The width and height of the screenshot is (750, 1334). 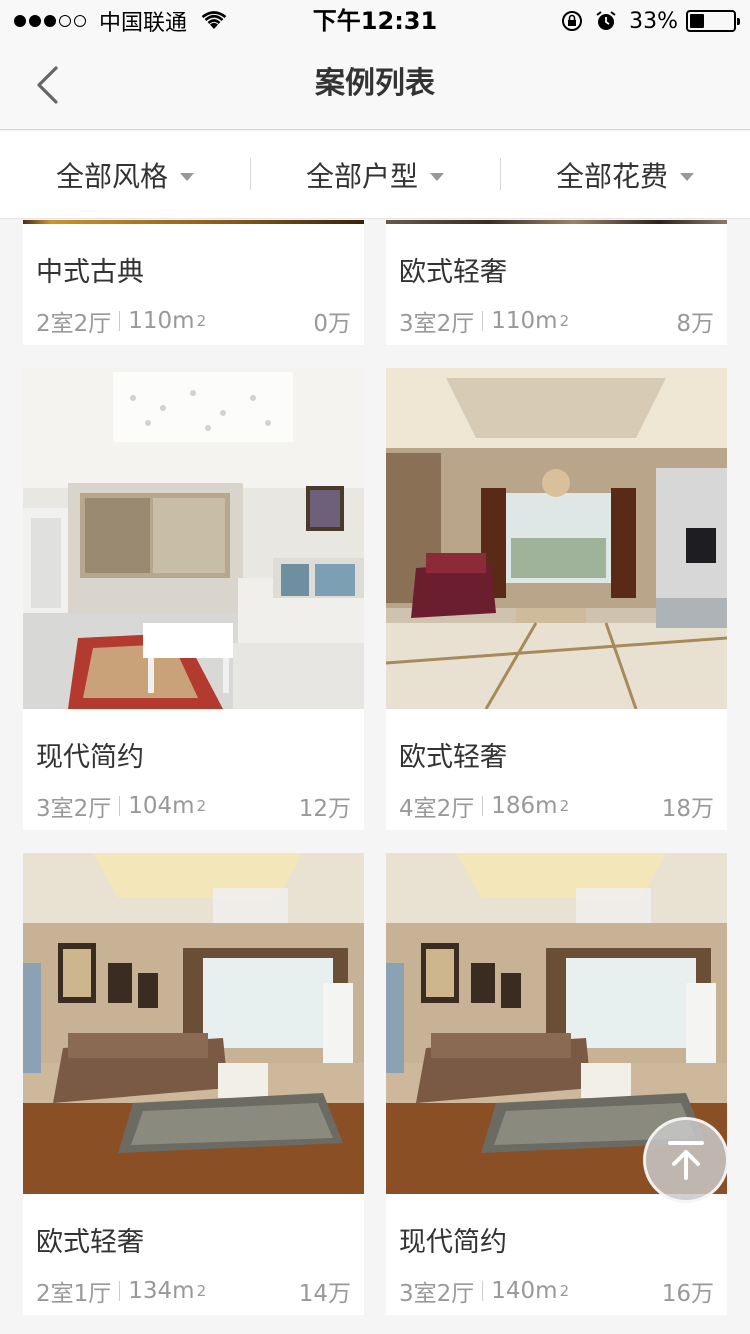 I want to click on case-cost: 18万, so click(x=687, y=809).